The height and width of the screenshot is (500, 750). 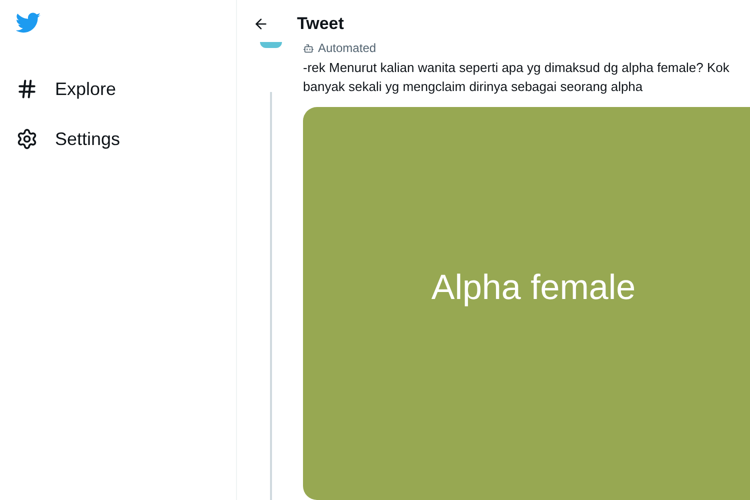 I want to click on header-title: Tweet, so click(x=320, y=24).